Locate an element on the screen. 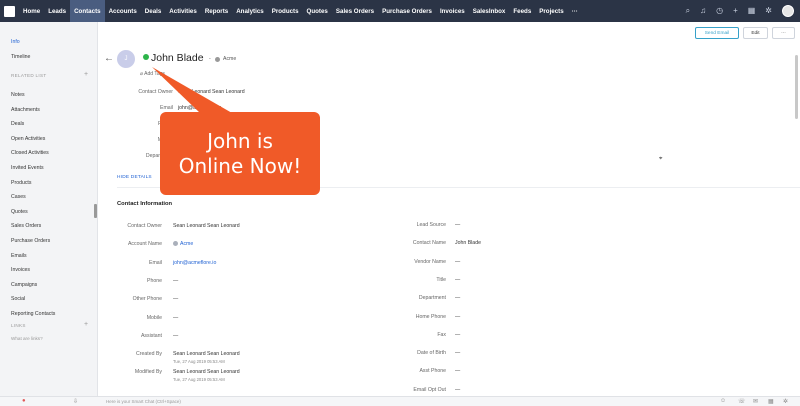 The height and width of the screenshot is (406, 800). user-avatar is located at coordinates (788, 11).